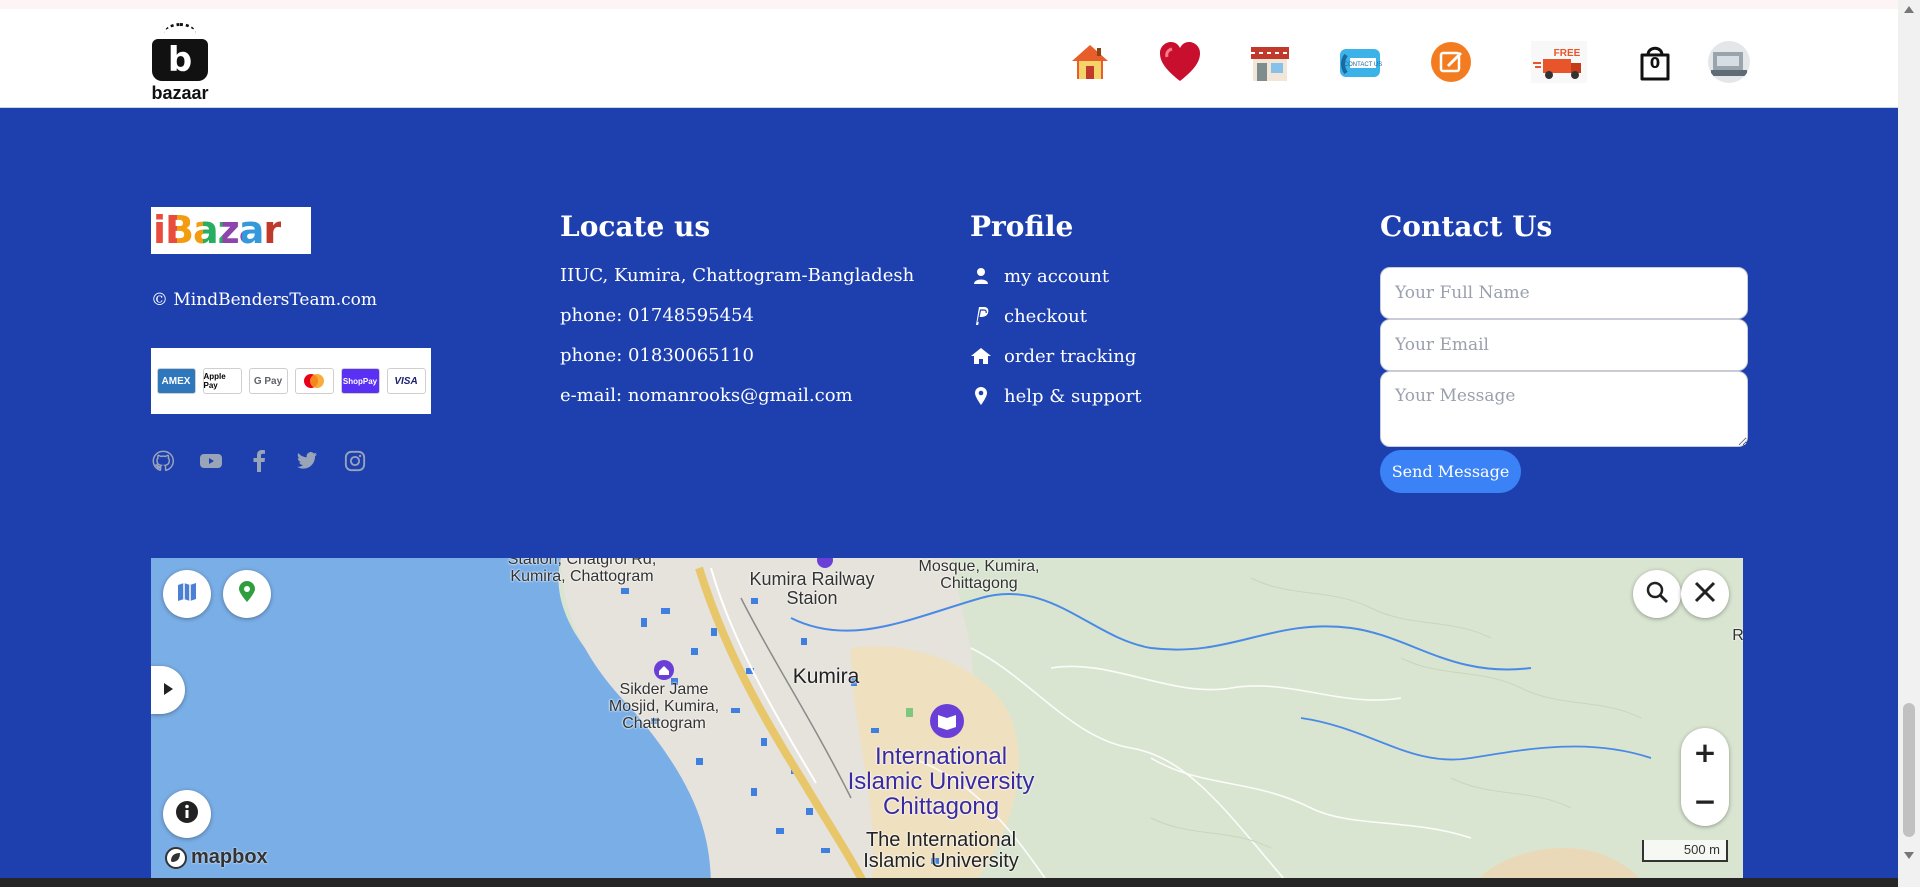  Describe the element at coordinates (307, 461) in the screenshot. I see `twitter-icon` at that location.